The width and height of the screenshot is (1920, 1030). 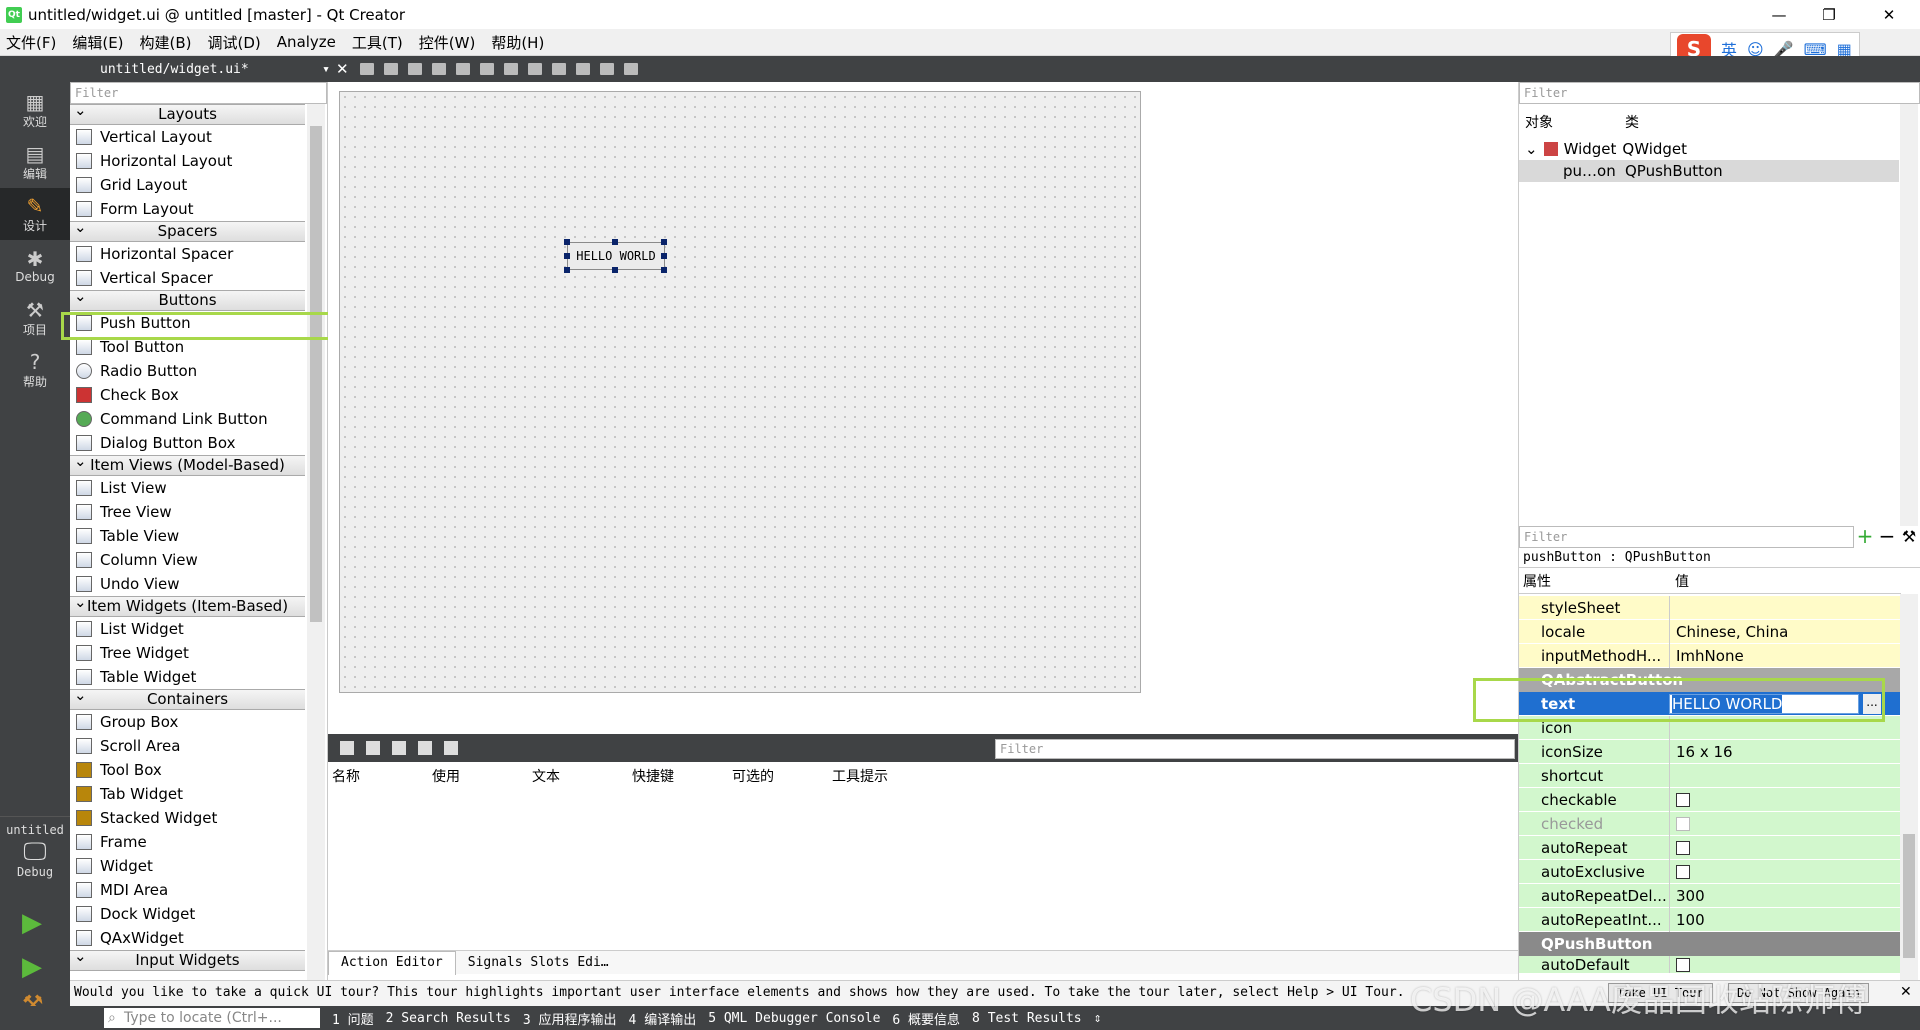 What do you see at coordinates (187, 794) in the screenshot?
I see `widget-tab-widget: Tab Widget` at bounding box center [187, 794].